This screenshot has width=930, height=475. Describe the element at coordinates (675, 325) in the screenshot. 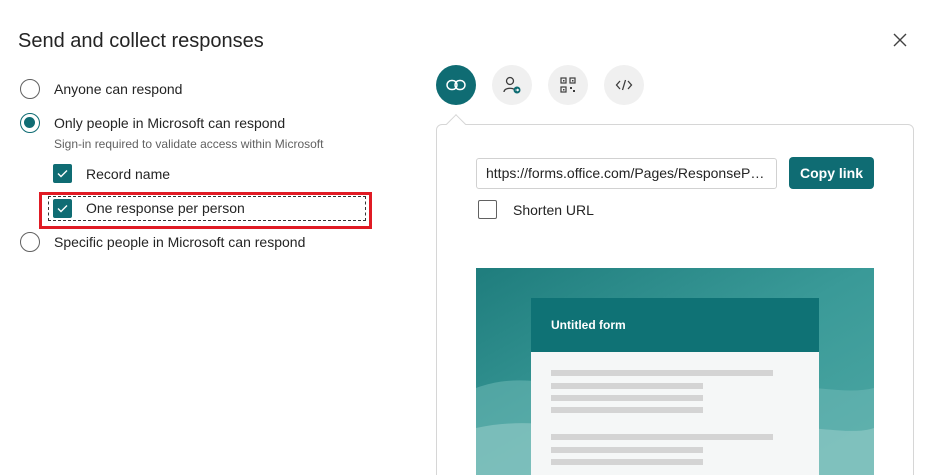

I see `preview-form-title: Untitled form` at that location.